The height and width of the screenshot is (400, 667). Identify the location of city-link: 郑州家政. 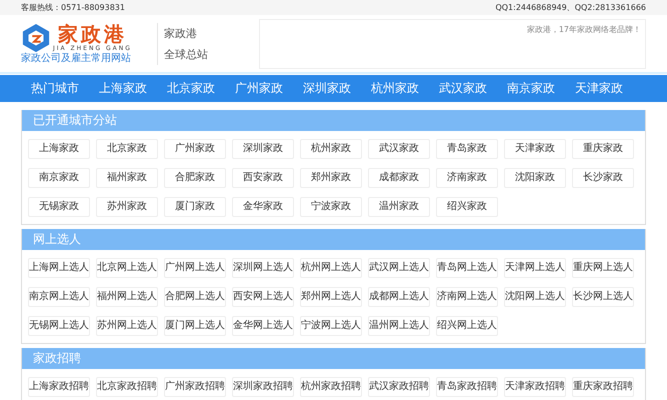
(331, 178).